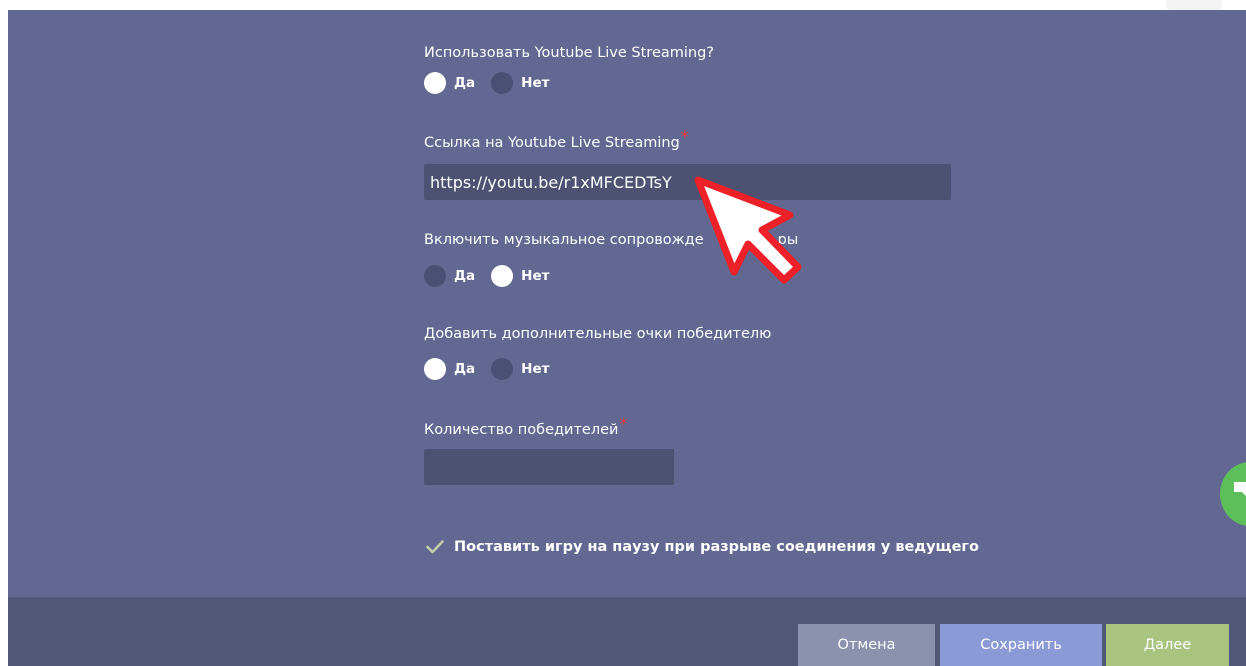 The image size is (1246, 666). What do you see at coordinates (535, 276) in the screenshot?
I see `music-no-label: Нет` at bounding box center [535, 276].